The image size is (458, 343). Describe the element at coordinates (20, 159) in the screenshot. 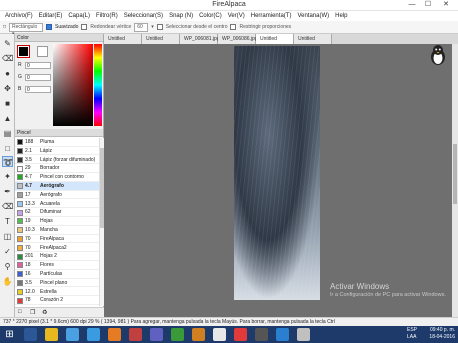

I see `brush-color-swatch` at that location.